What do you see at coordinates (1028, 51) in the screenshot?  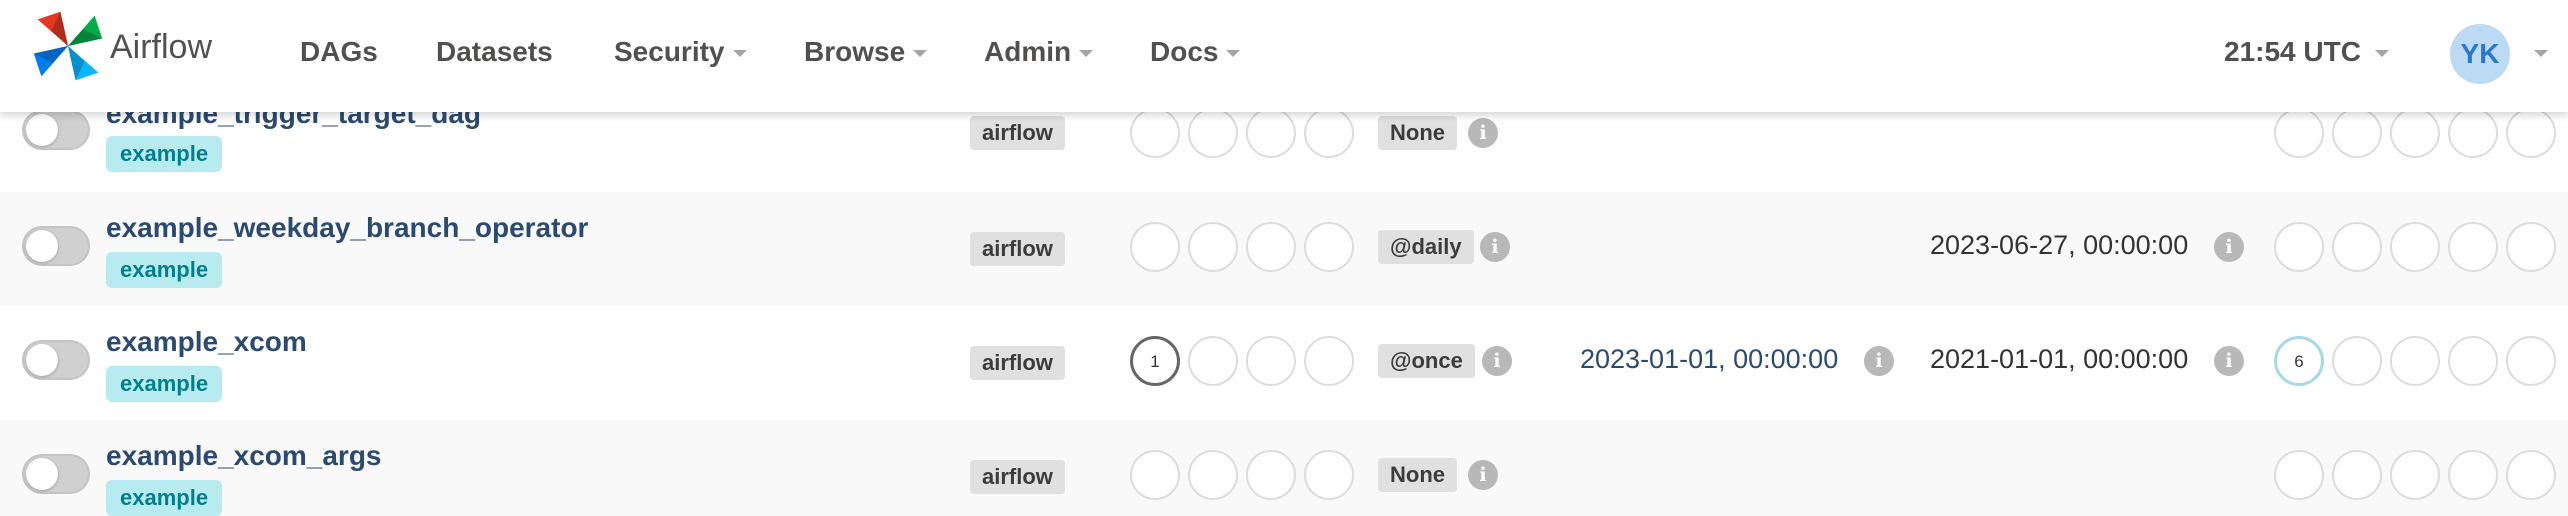 I see `nav-admin-label: Admin` at bounding box center [1028, 51].